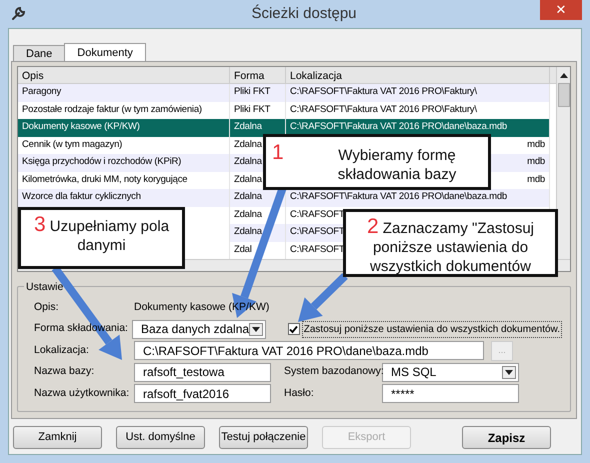 This screenshot has width=590, height=463. What do you see at coordinates (258, 75) in the screenshot?
I see `column-header: Forma` at bounding box center [258, 75].